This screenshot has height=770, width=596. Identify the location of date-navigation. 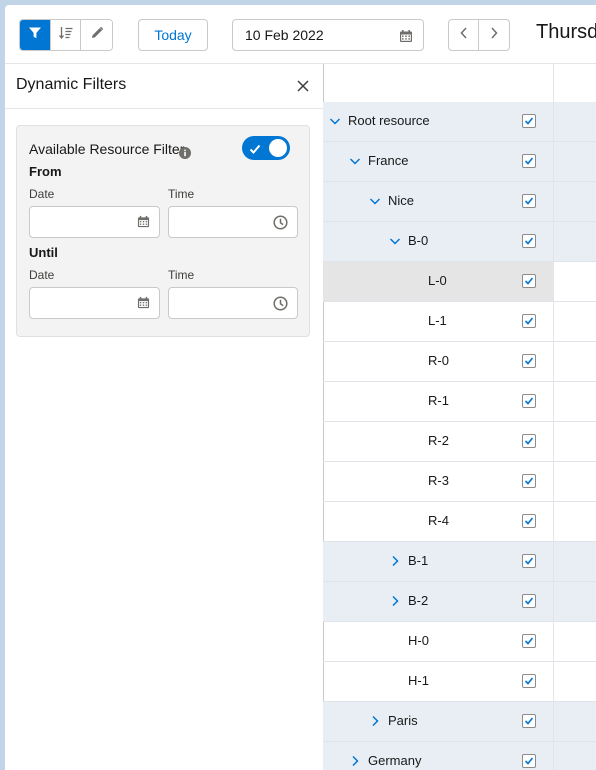
(479, 35).